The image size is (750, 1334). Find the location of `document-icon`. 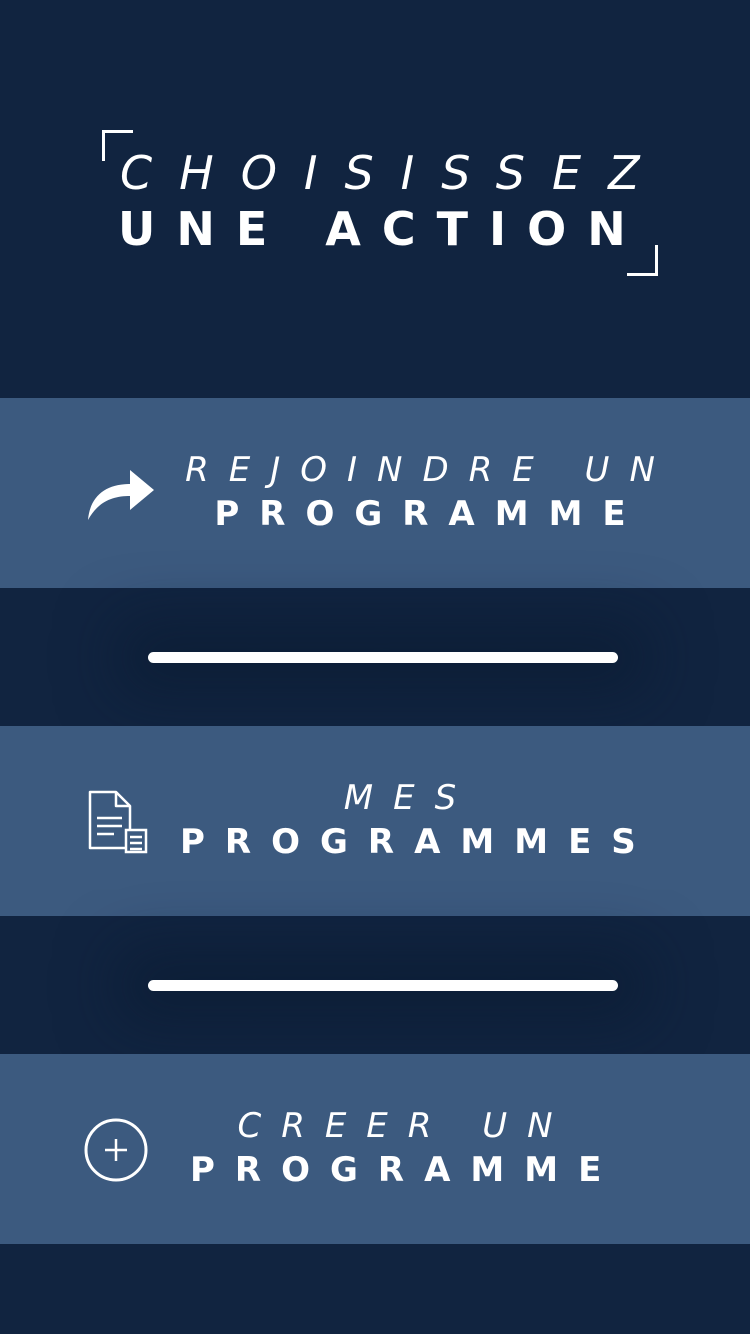

document-icon is located at coordinates (120, 822).